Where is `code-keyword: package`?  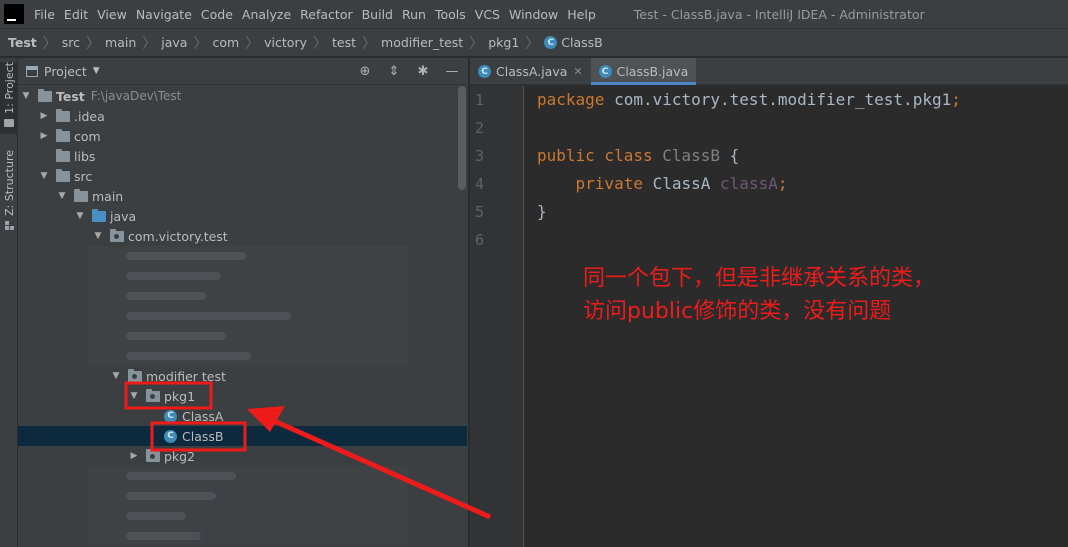
code-keyword: package is located at coordinates (571, 99).